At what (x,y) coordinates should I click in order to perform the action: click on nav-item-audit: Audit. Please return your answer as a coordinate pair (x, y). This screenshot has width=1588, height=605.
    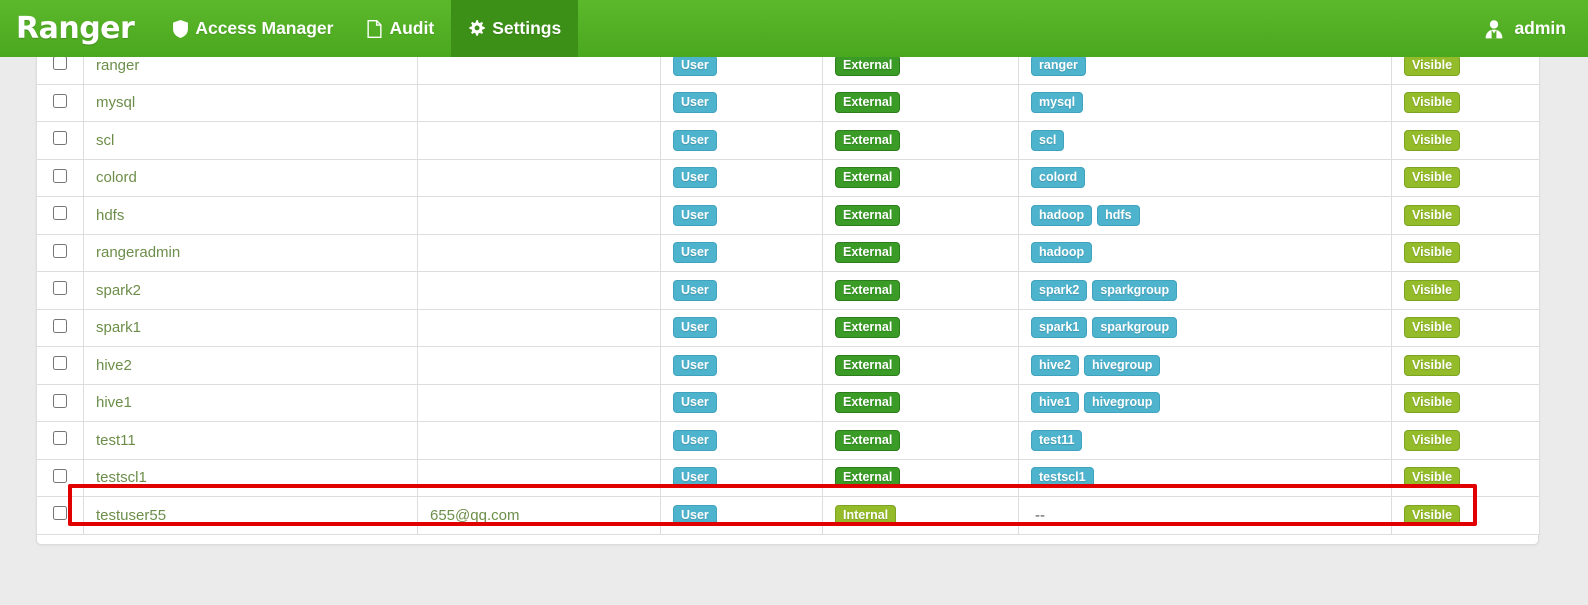
    Looking at the image, I should click on (400, 28).